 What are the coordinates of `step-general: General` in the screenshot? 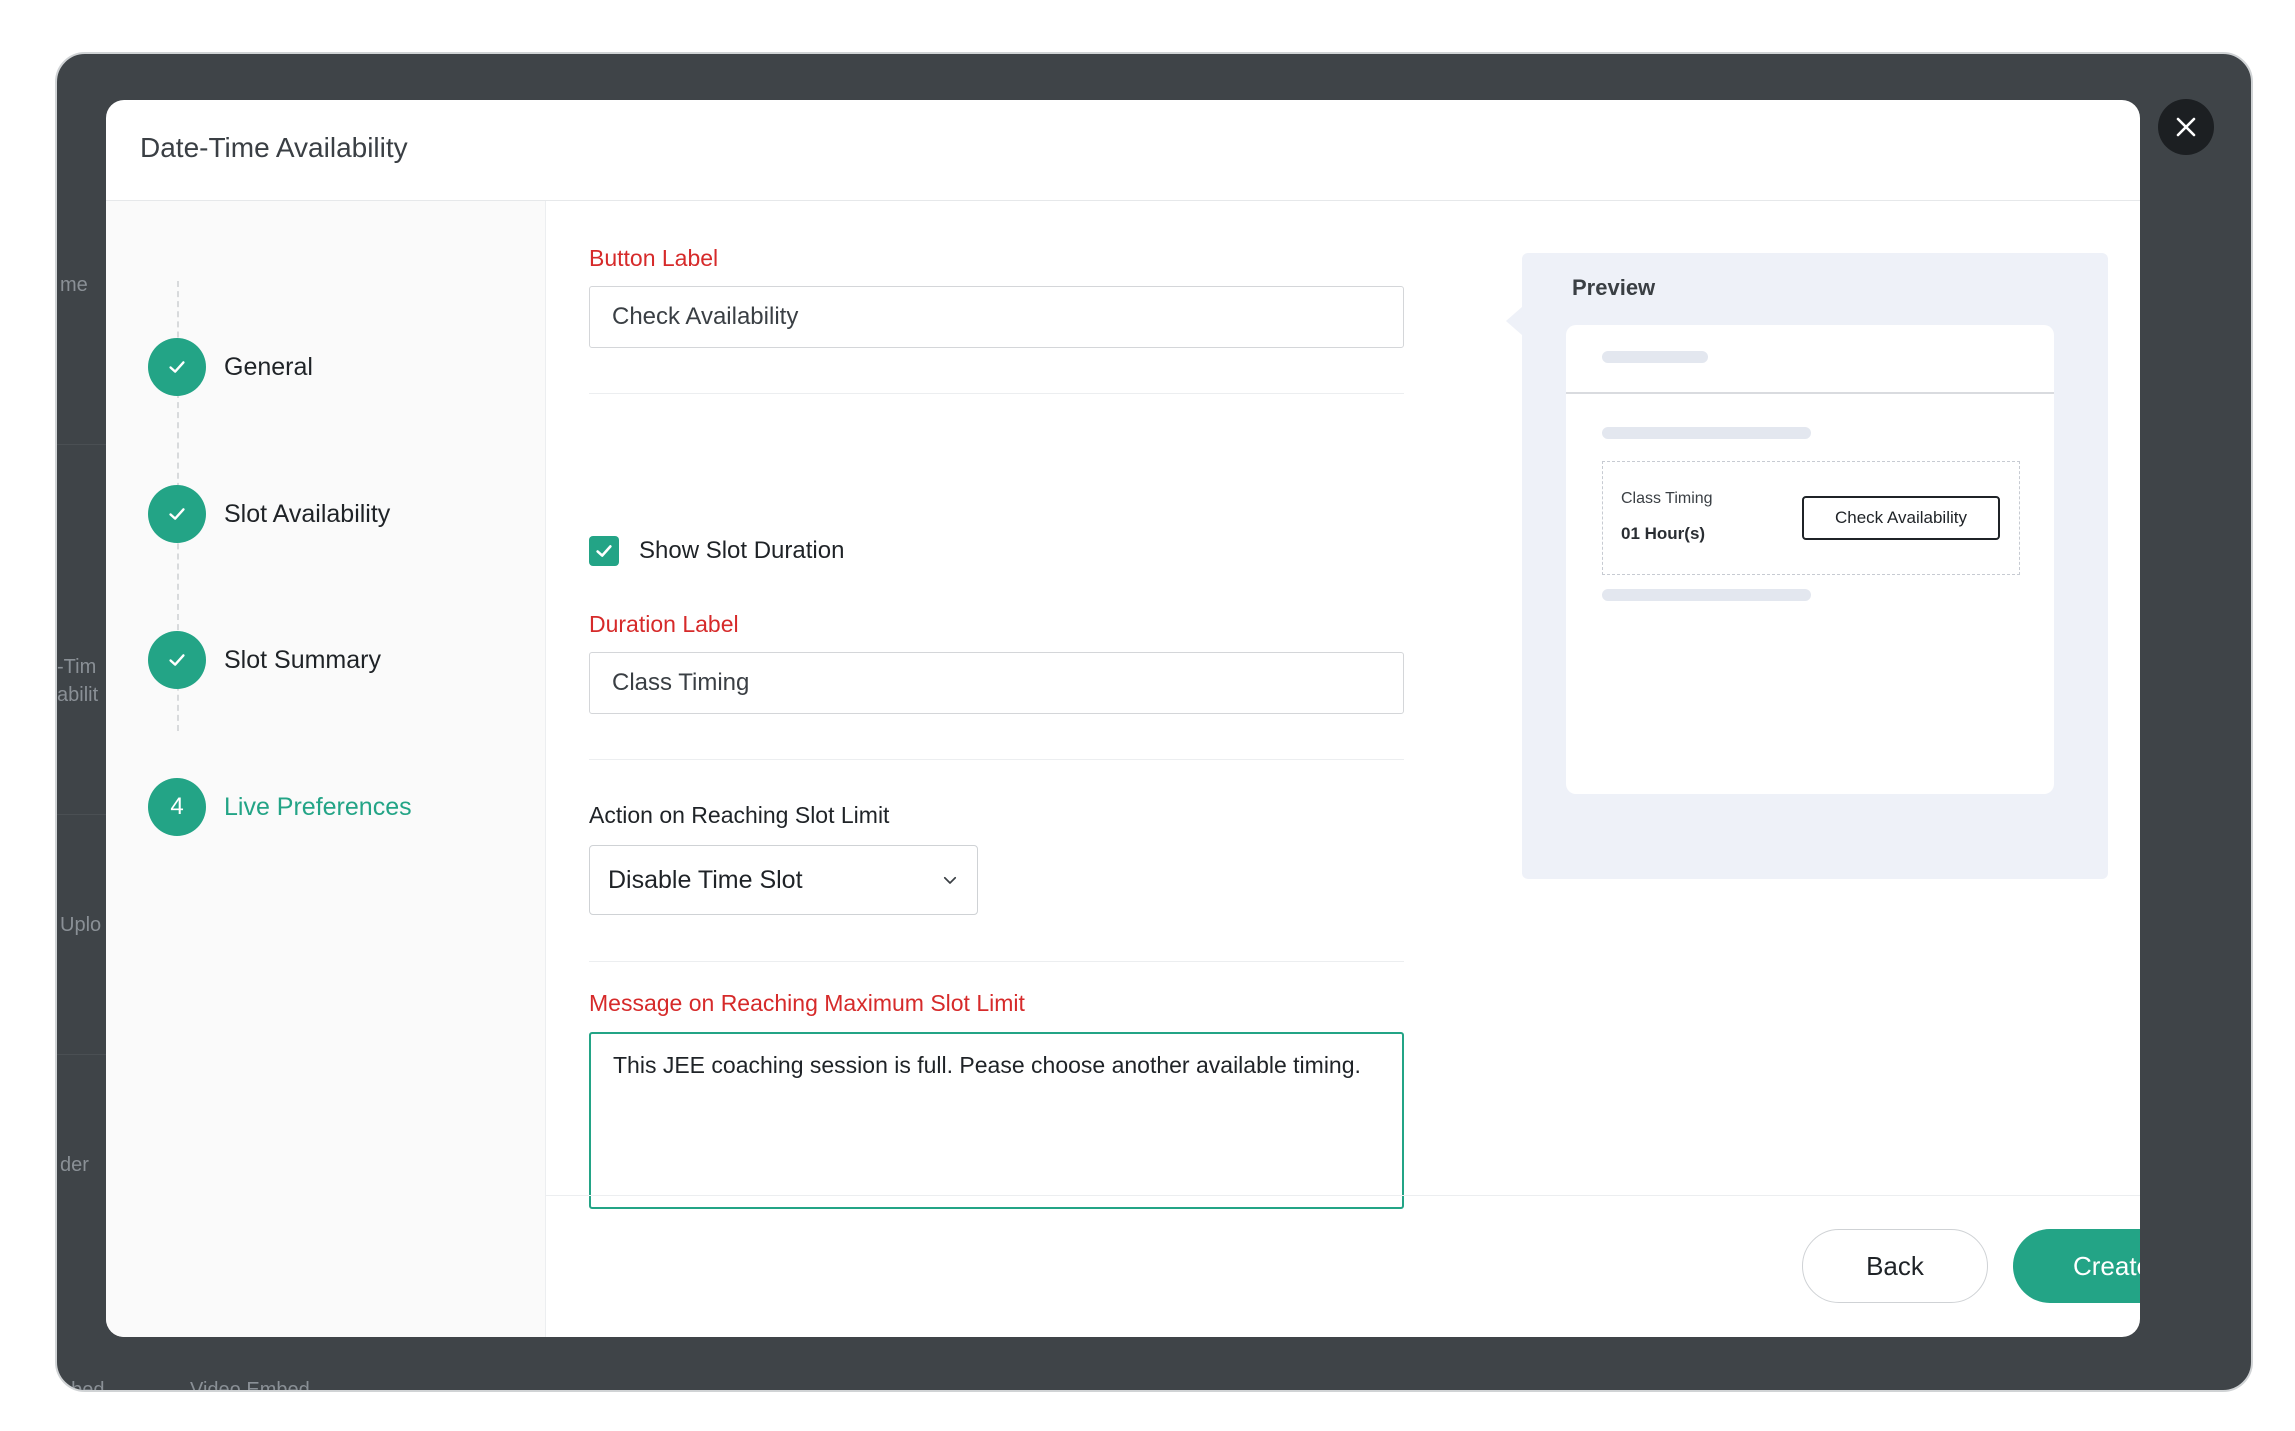 It's located at (230, 367).